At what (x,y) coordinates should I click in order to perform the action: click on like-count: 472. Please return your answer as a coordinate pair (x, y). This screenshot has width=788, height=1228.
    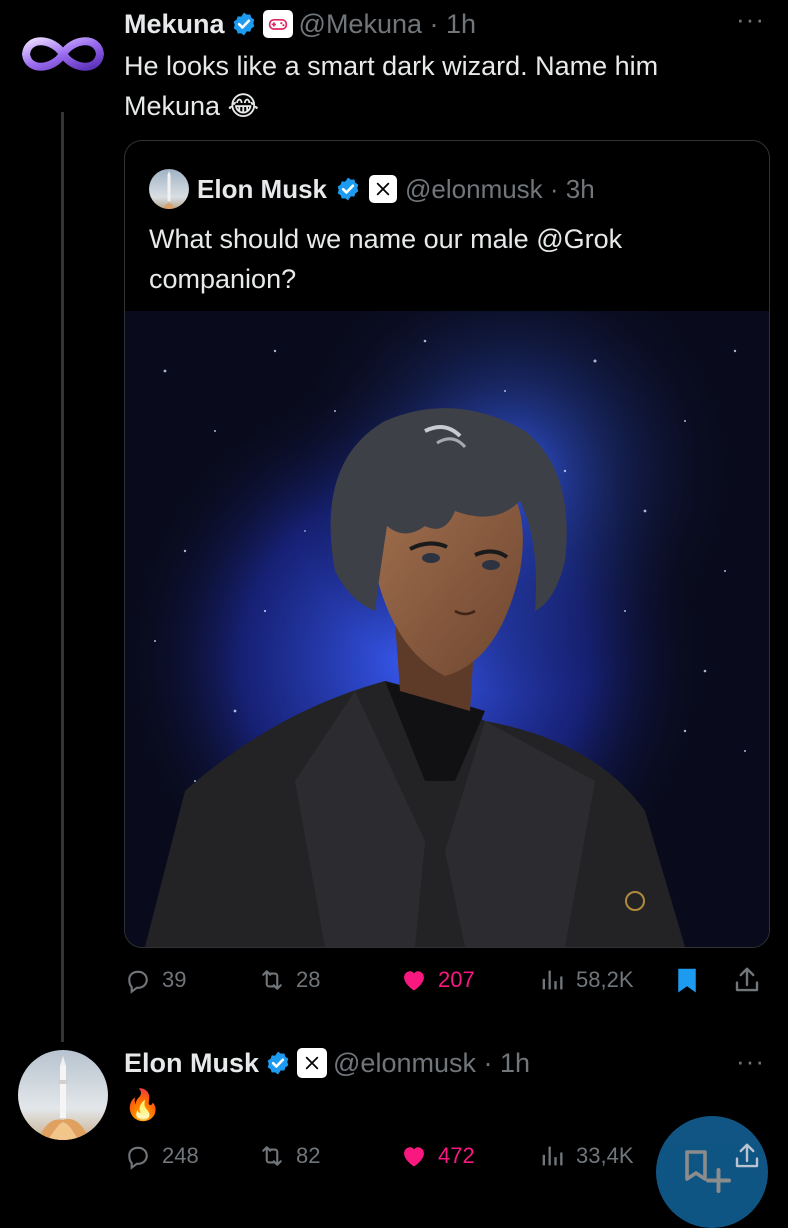
    Looking at the image, I should click on (456, 1155).